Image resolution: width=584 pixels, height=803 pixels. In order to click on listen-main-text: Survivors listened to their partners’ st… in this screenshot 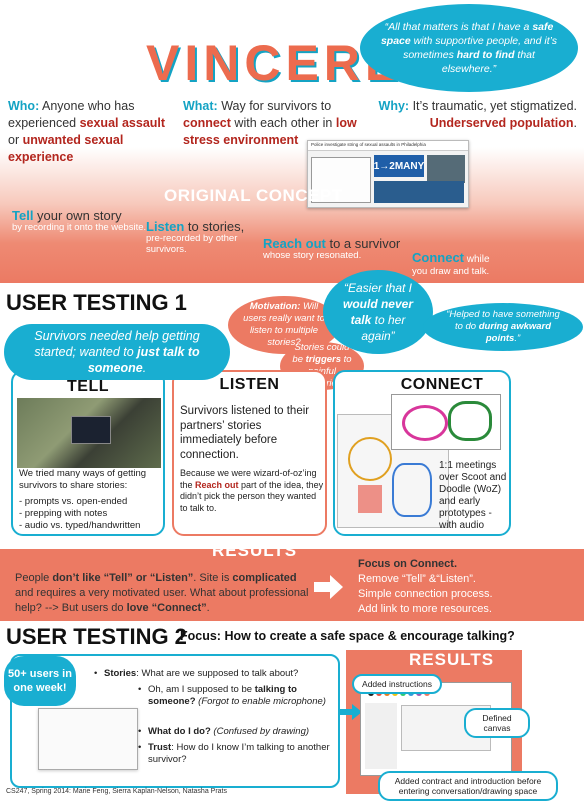, I will do `click(245, 433)`.